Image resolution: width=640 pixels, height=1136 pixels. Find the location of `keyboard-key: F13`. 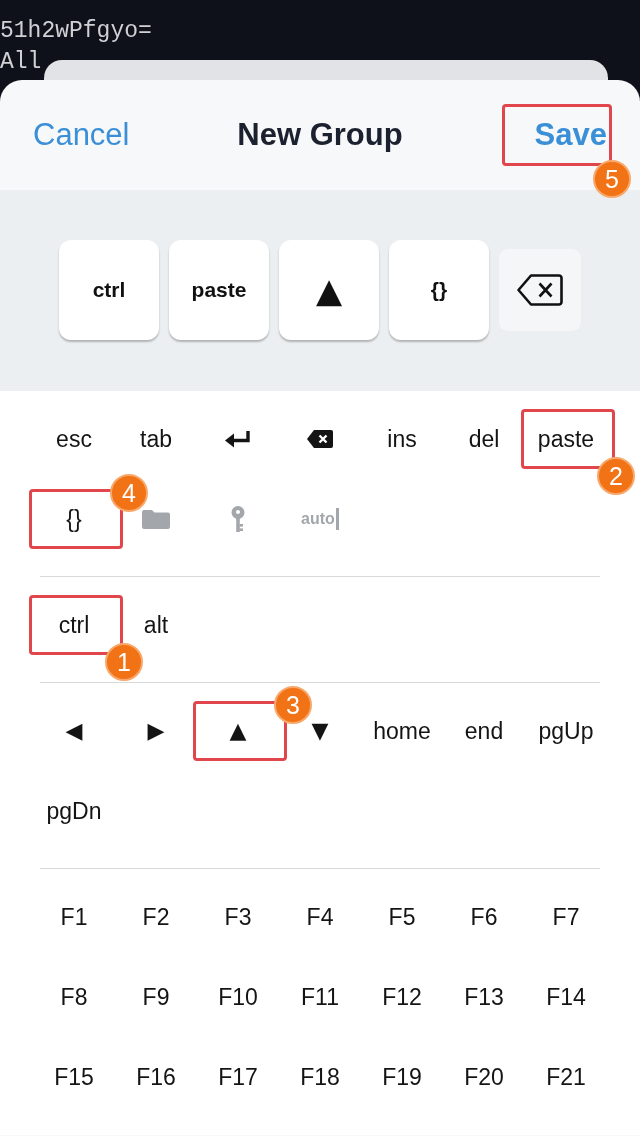

keyboard-key: F13 is located at coordinates (484, 997).